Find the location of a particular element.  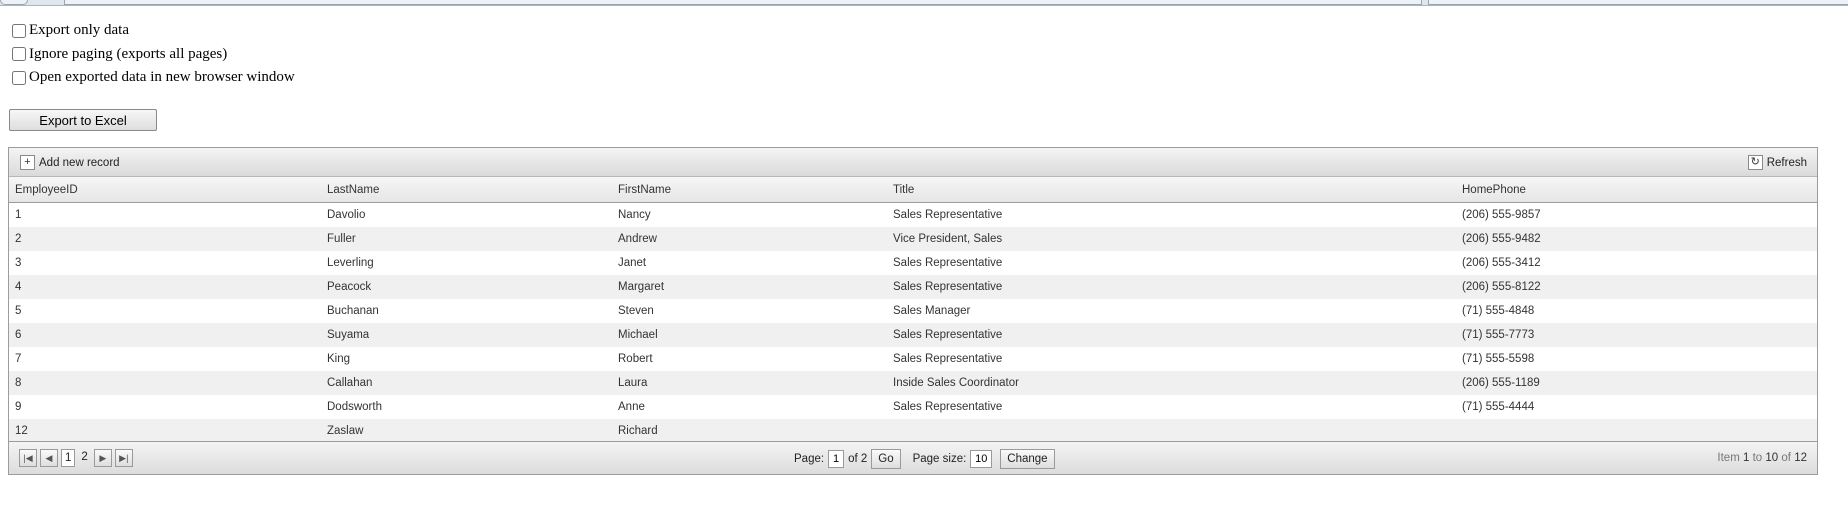

cell-title: Sales Manager is located at coordinates (932, 311).